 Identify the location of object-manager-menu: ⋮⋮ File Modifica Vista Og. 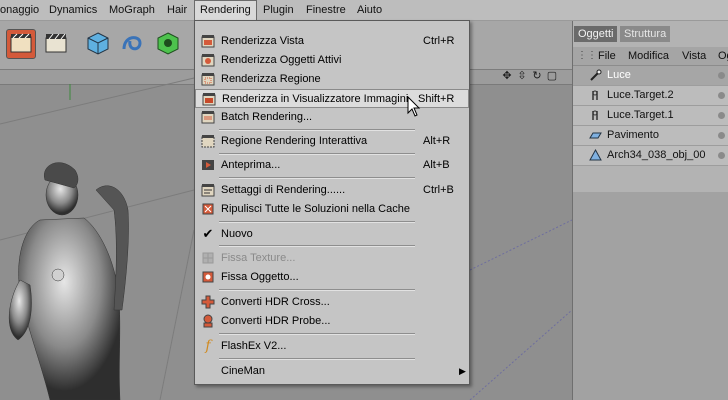
(650, 56).